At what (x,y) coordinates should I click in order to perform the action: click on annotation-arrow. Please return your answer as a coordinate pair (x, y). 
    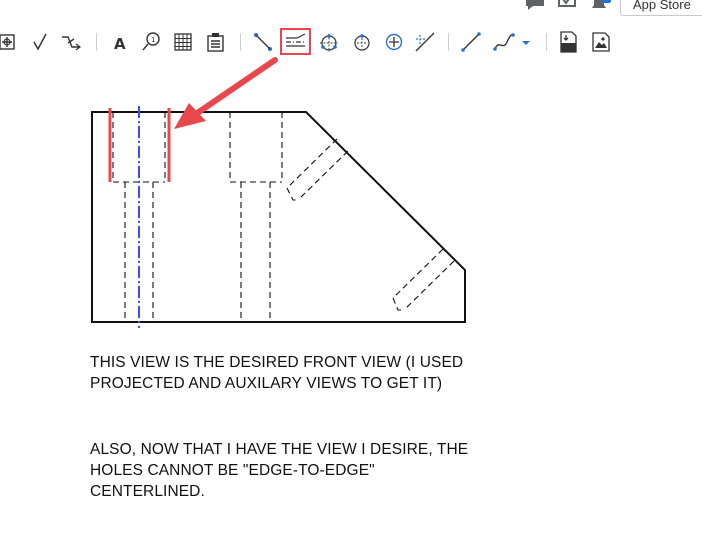
    Looking at the image, I should click on (226, 93).